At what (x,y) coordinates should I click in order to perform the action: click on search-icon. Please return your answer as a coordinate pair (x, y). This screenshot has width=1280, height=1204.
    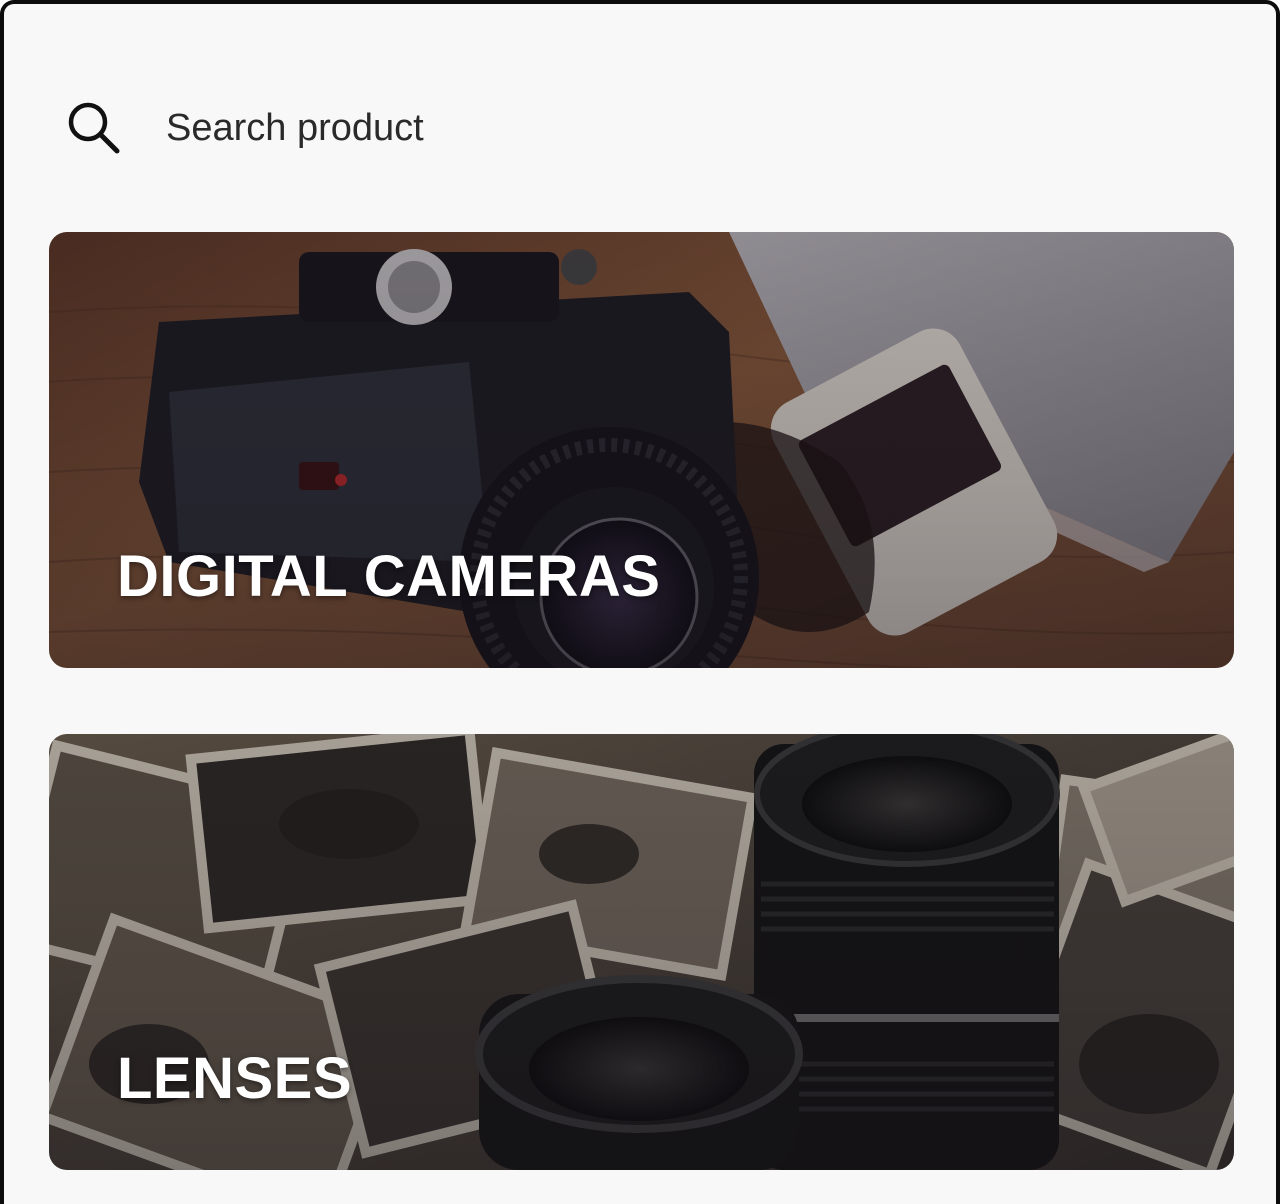
    Looking at the image, I should click on (94, 128).